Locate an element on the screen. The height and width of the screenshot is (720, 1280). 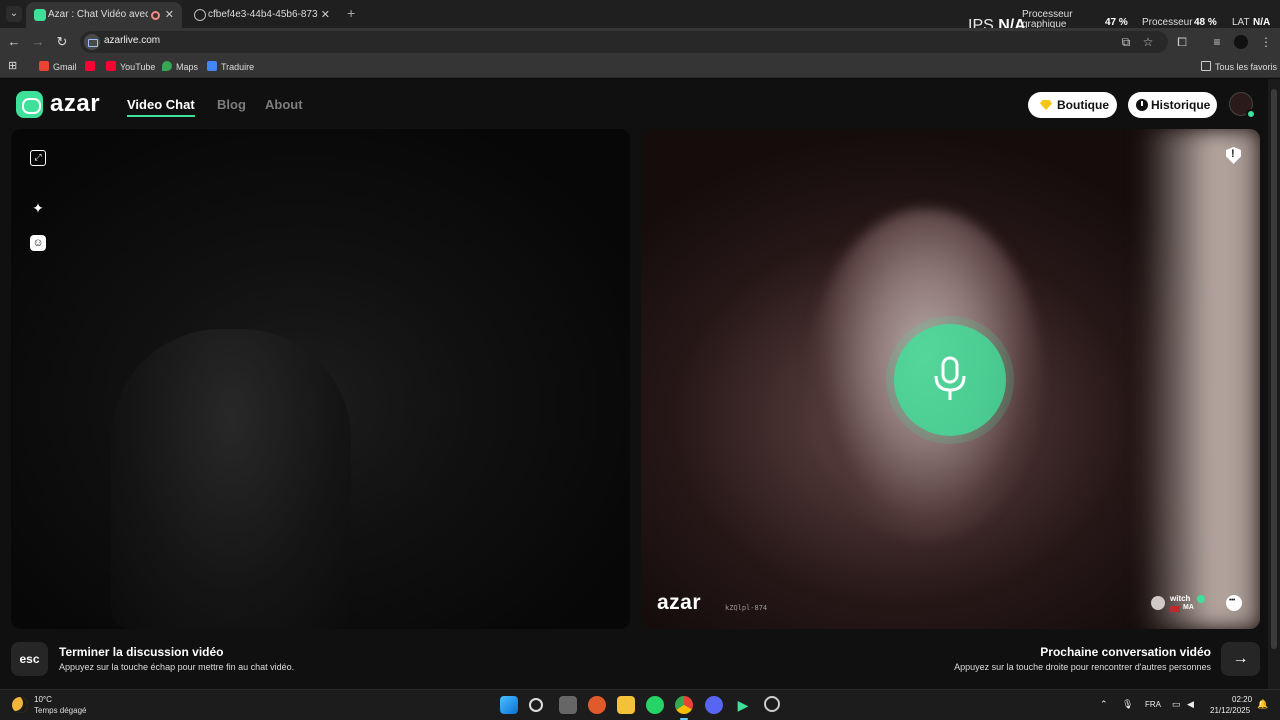
gpu-stat-label: Processeur graphique is located at coordinates (1047, 19).